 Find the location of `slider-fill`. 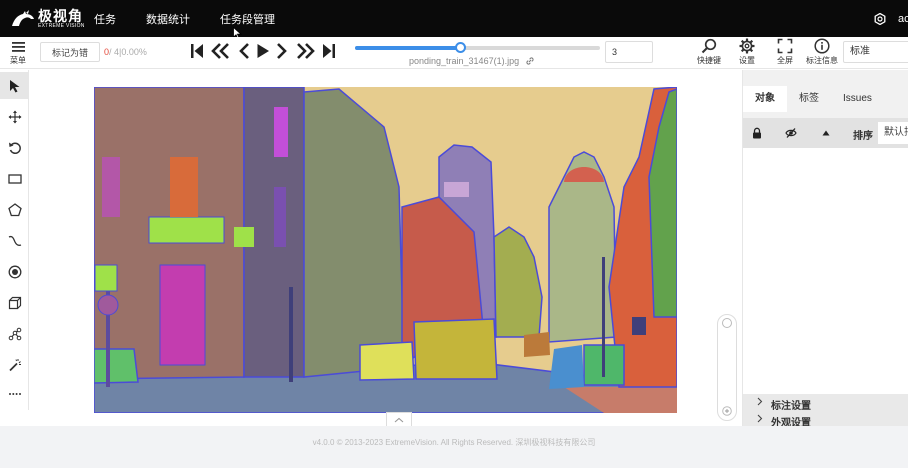

slider-fill is located at coordinates (408, 48).